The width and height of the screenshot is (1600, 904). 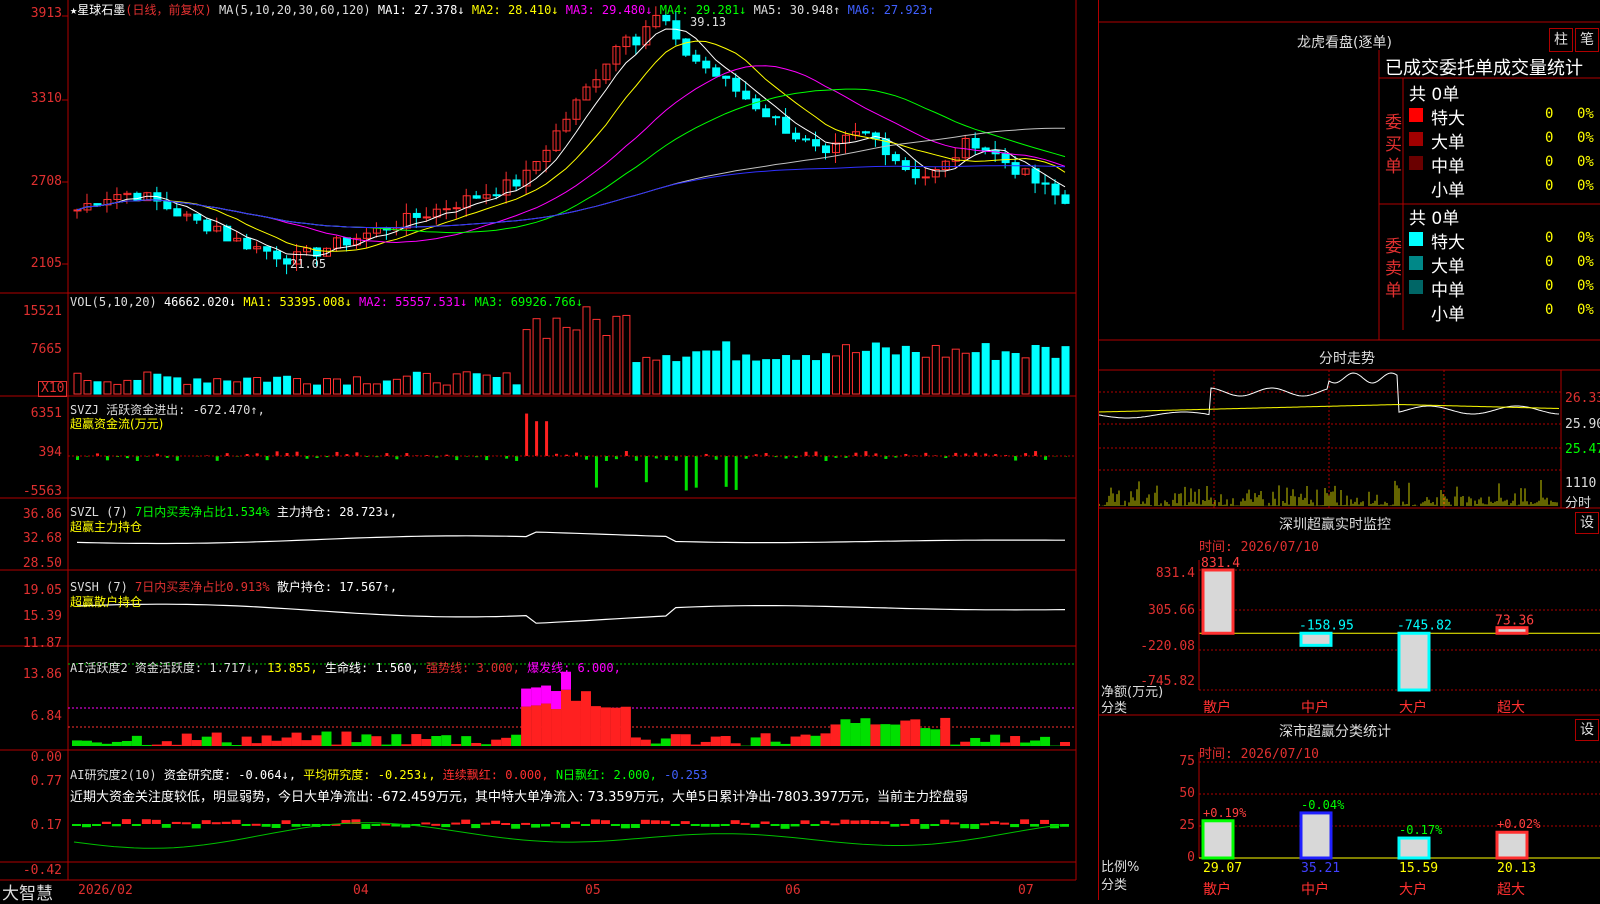 I want to click on sell-row-val: 0, so click(x=1549, y=238).